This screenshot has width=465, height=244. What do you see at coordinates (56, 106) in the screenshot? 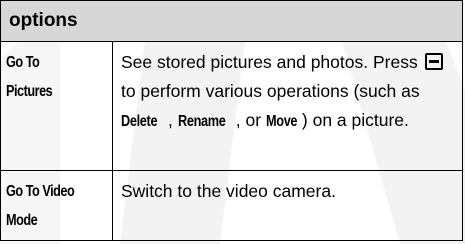
I see `option-name-go-to-pictures: Go To Pictures` at bounding box center [56, 106].